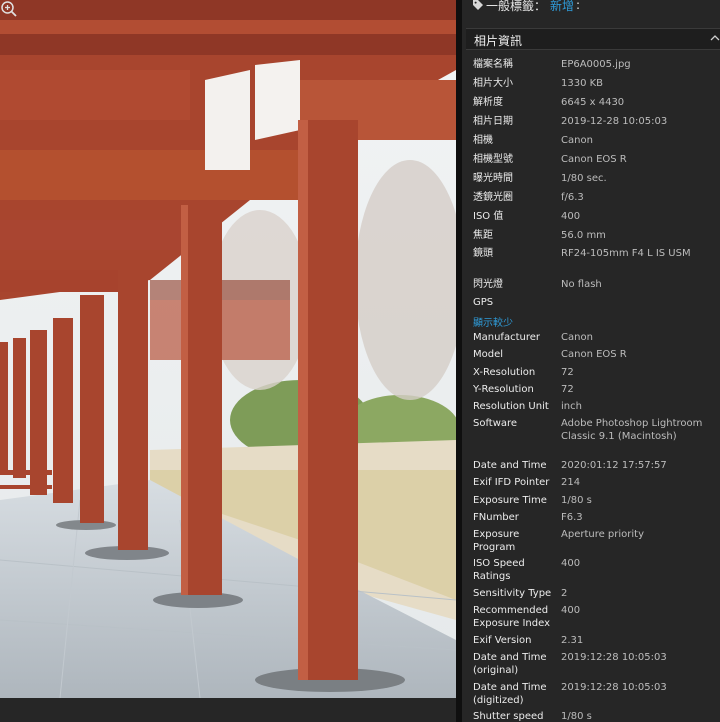  I want to click on zoom-in-icon, so click(9, 9).